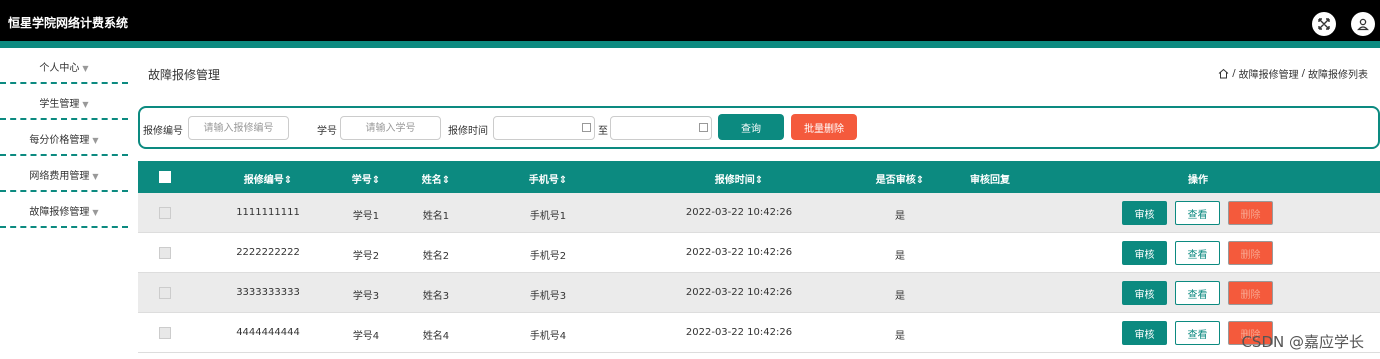 The height and width of the screenshot is (359, 1380). I want to click on sidebar-item-label: 每分价格管理, so click(59, 140).